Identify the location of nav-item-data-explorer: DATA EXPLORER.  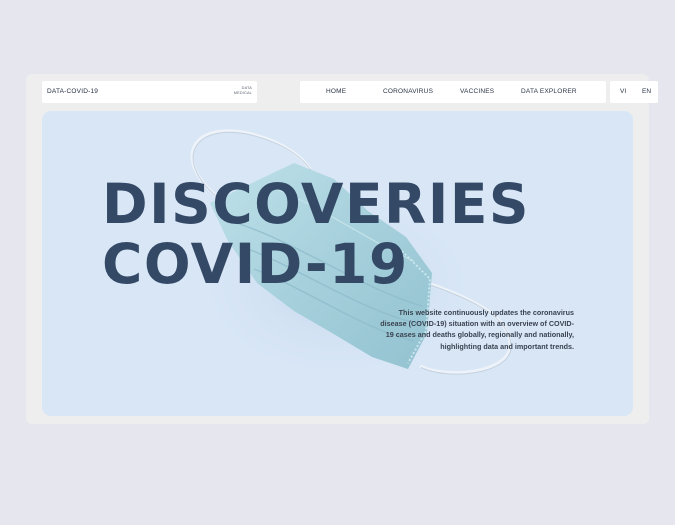
(549, 91).